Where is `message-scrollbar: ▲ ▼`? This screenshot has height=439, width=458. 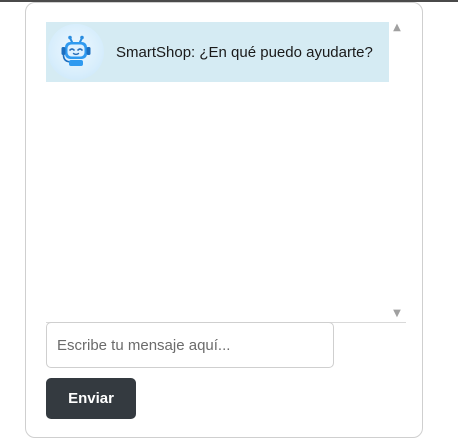
message-scrollbar: ▲ ▼ is located at coordinates (397, 172).